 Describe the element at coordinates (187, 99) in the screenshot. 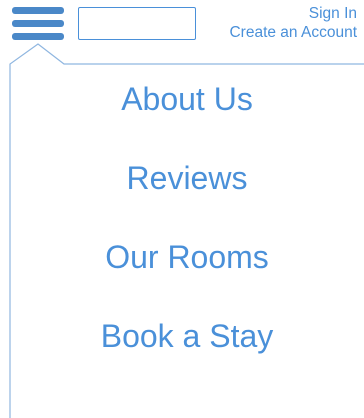

I see `menu-item-label: About Us` at that location.